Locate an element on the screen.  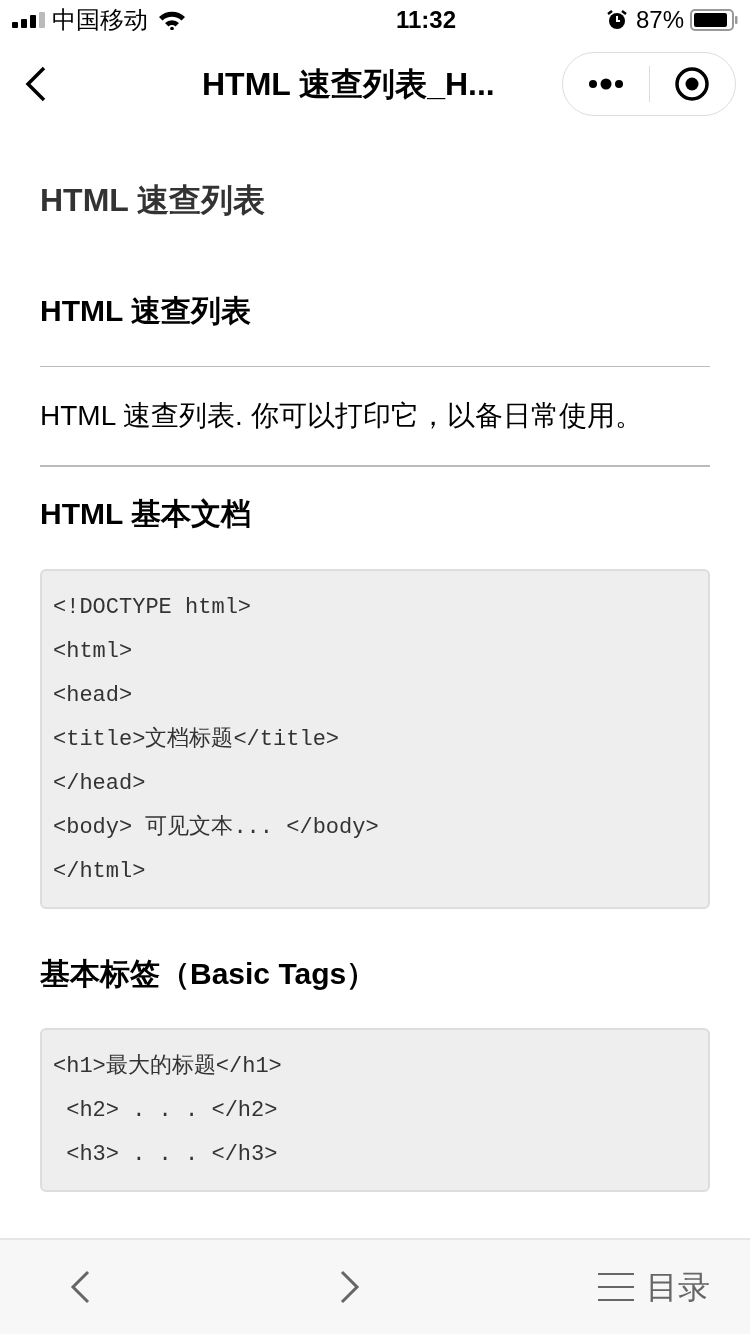
code-line: <!DOCTYPE html> is located at coordinates (153, 607).